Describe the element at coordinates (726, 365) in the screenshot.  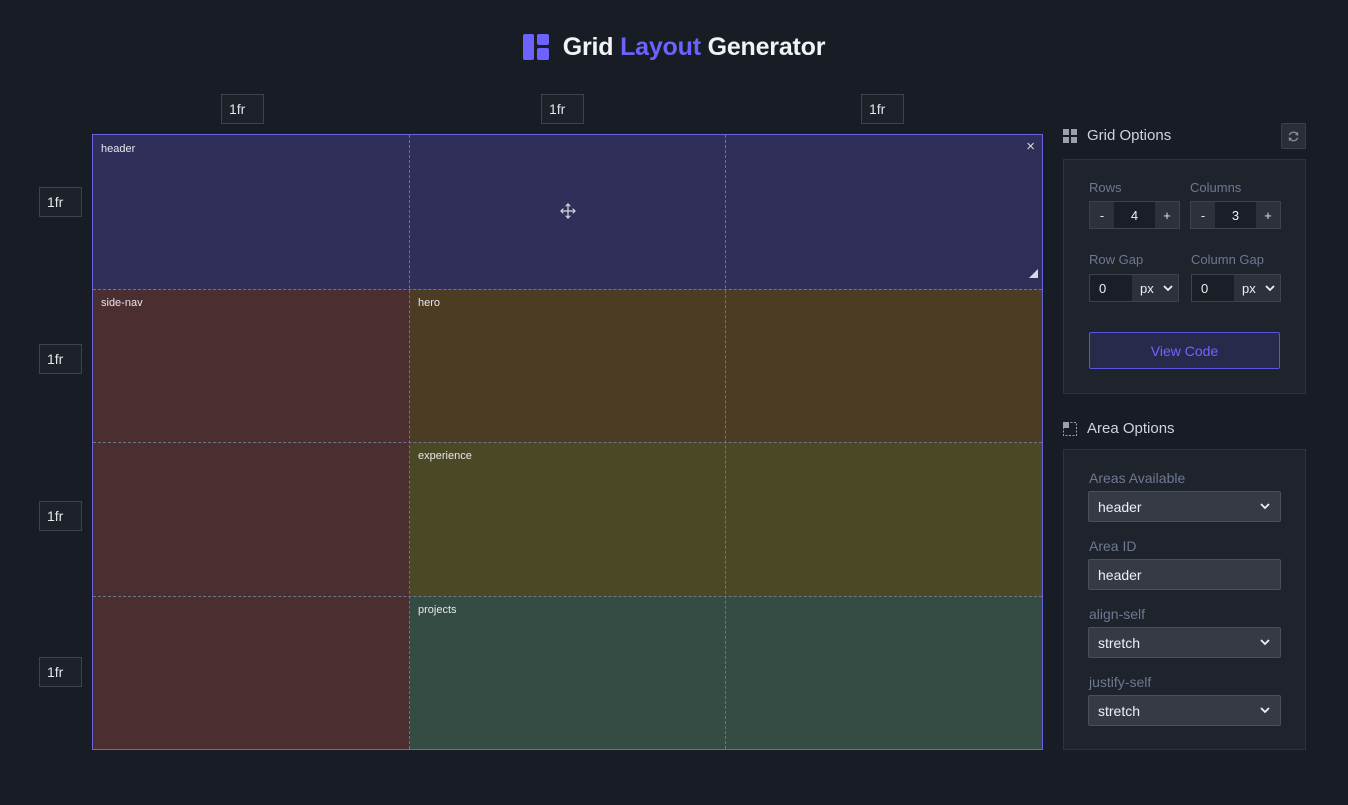
I see `grid-area-hero: hero` at that location.